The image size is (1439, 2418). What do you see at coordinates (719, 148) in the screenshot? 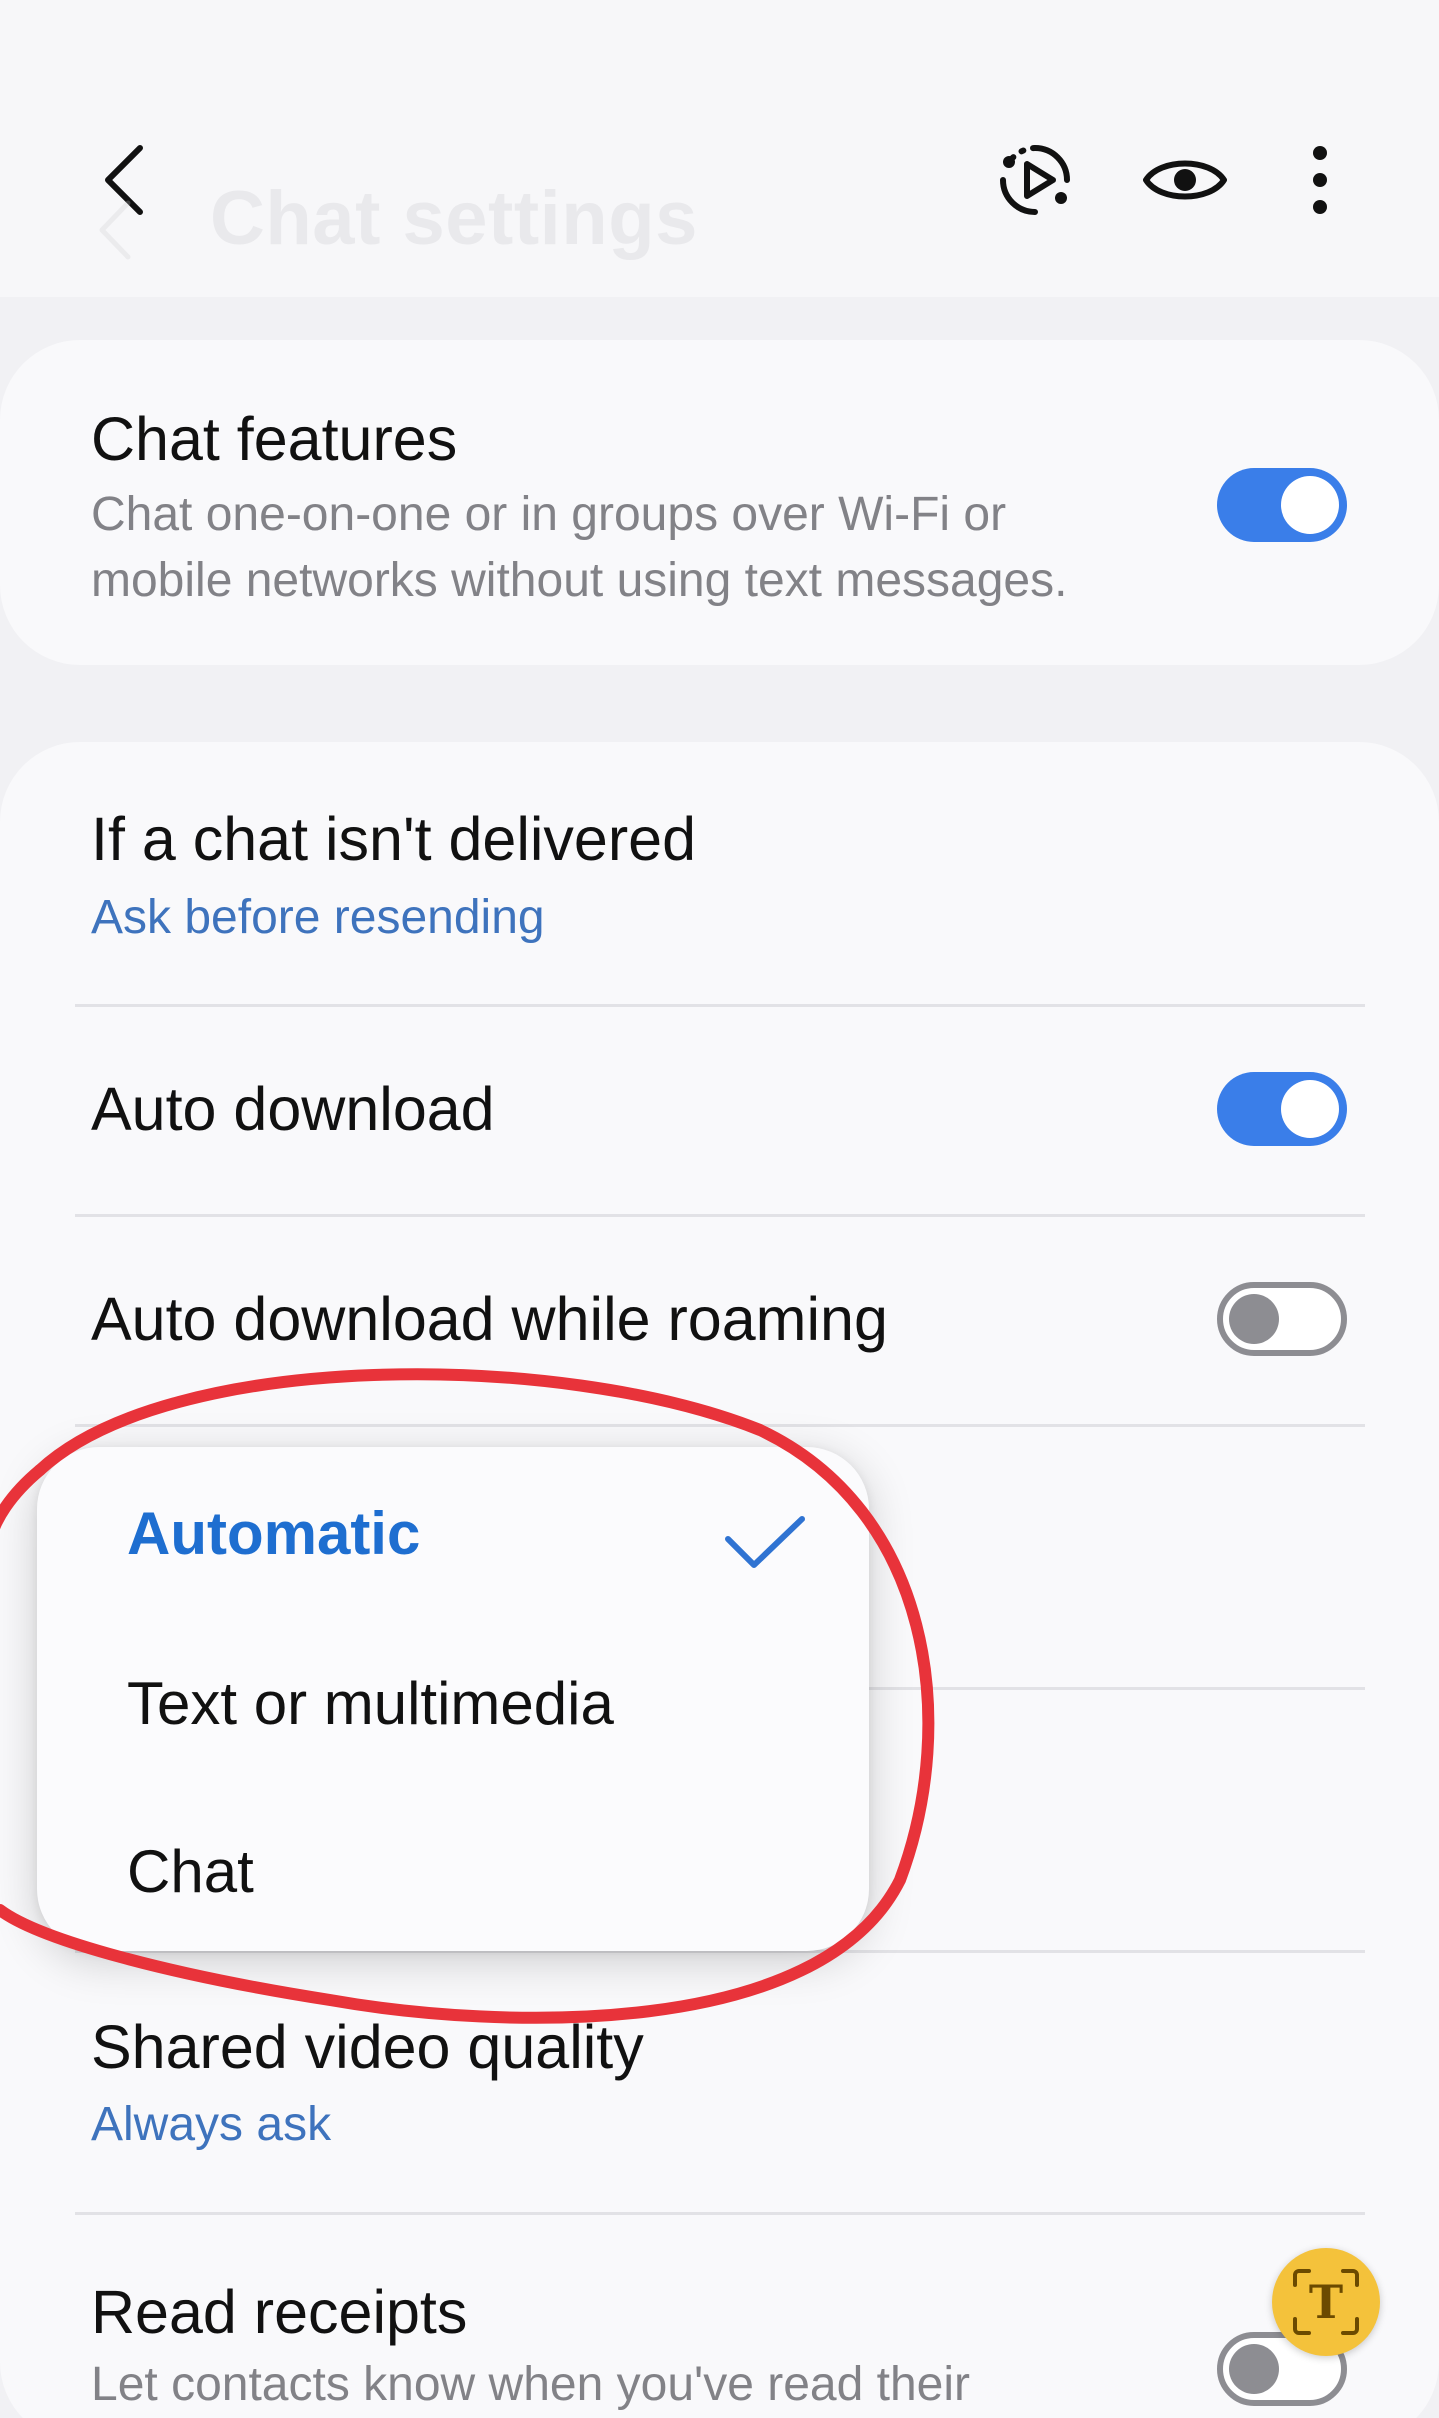
I see `app-header: Chat settings` at bounding box center [719, 148].